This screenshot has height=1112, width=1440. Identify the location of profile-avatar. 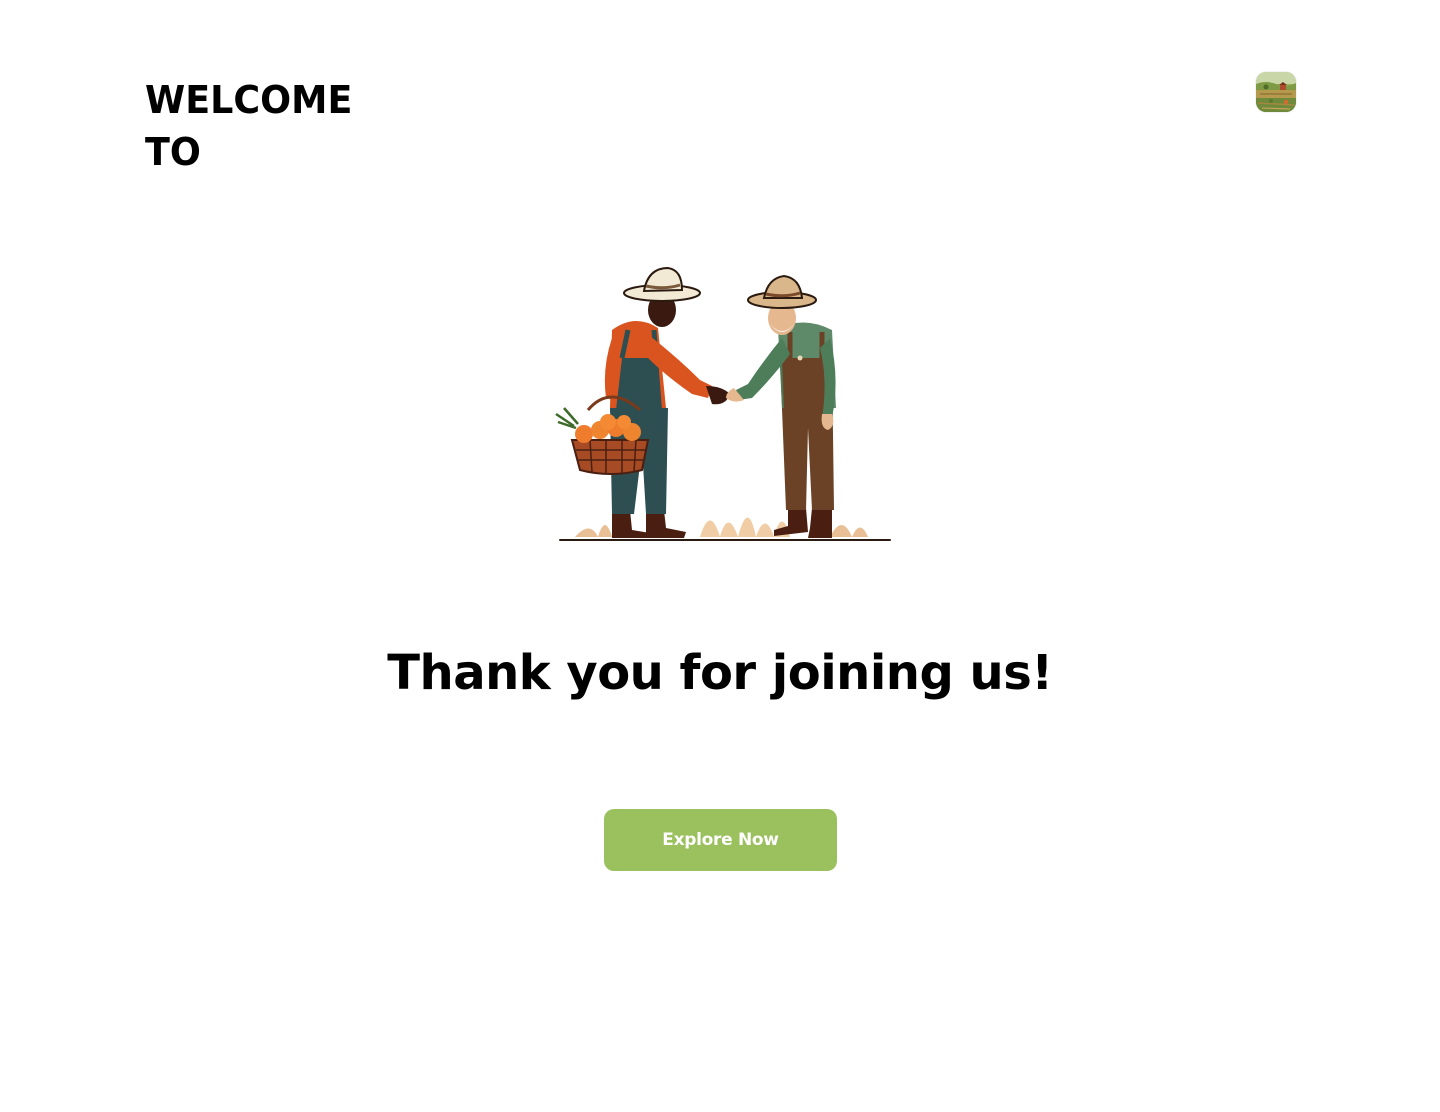
(1276, 92).